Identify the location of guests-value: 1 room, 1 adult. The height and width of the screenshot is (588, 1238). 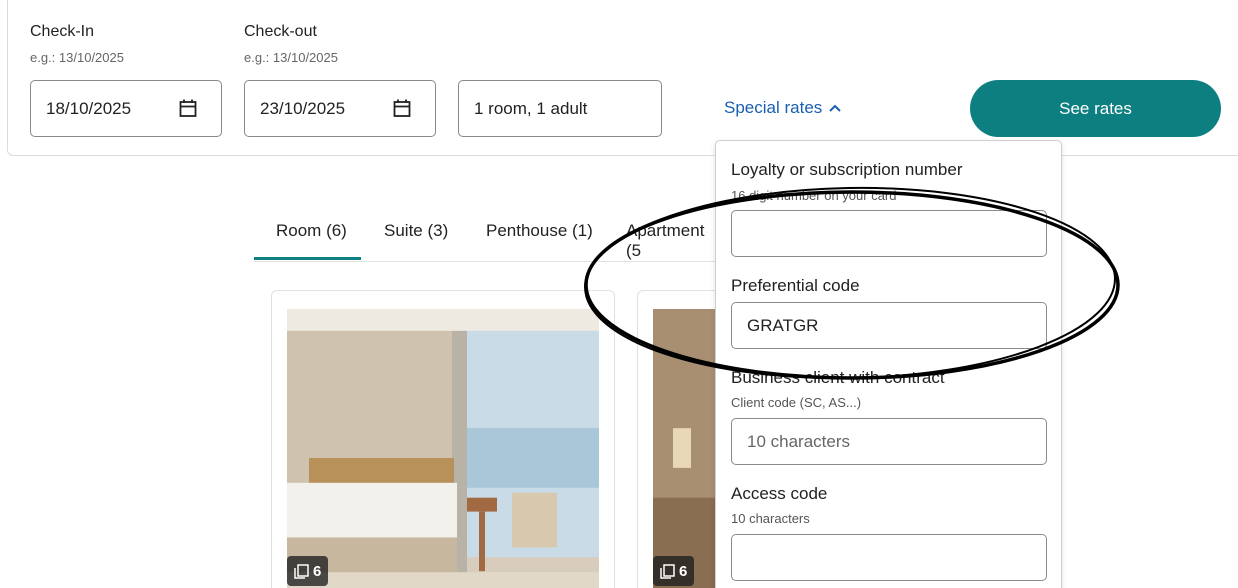
(531, 108).